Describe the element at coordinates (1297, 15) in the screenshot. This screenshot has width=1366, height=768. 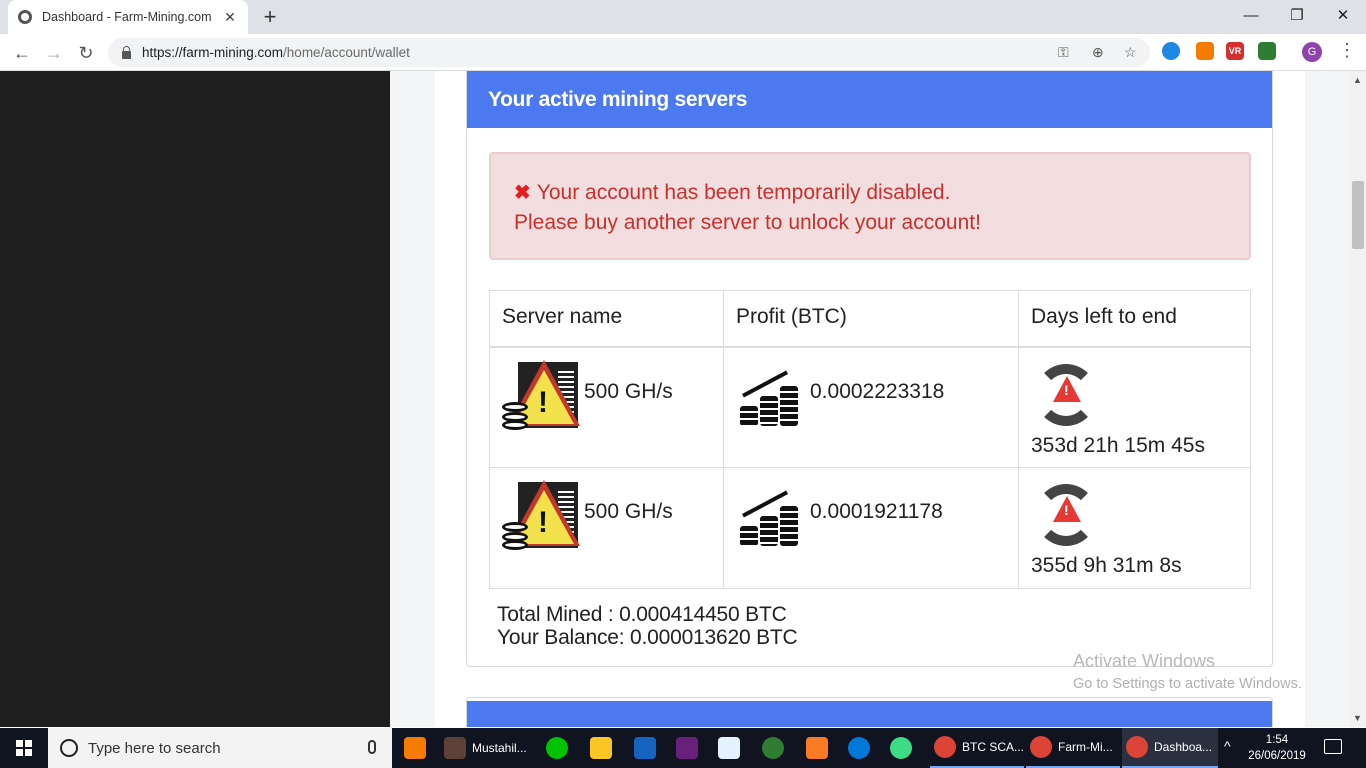
I see `restore-icon: ❐` at that location.